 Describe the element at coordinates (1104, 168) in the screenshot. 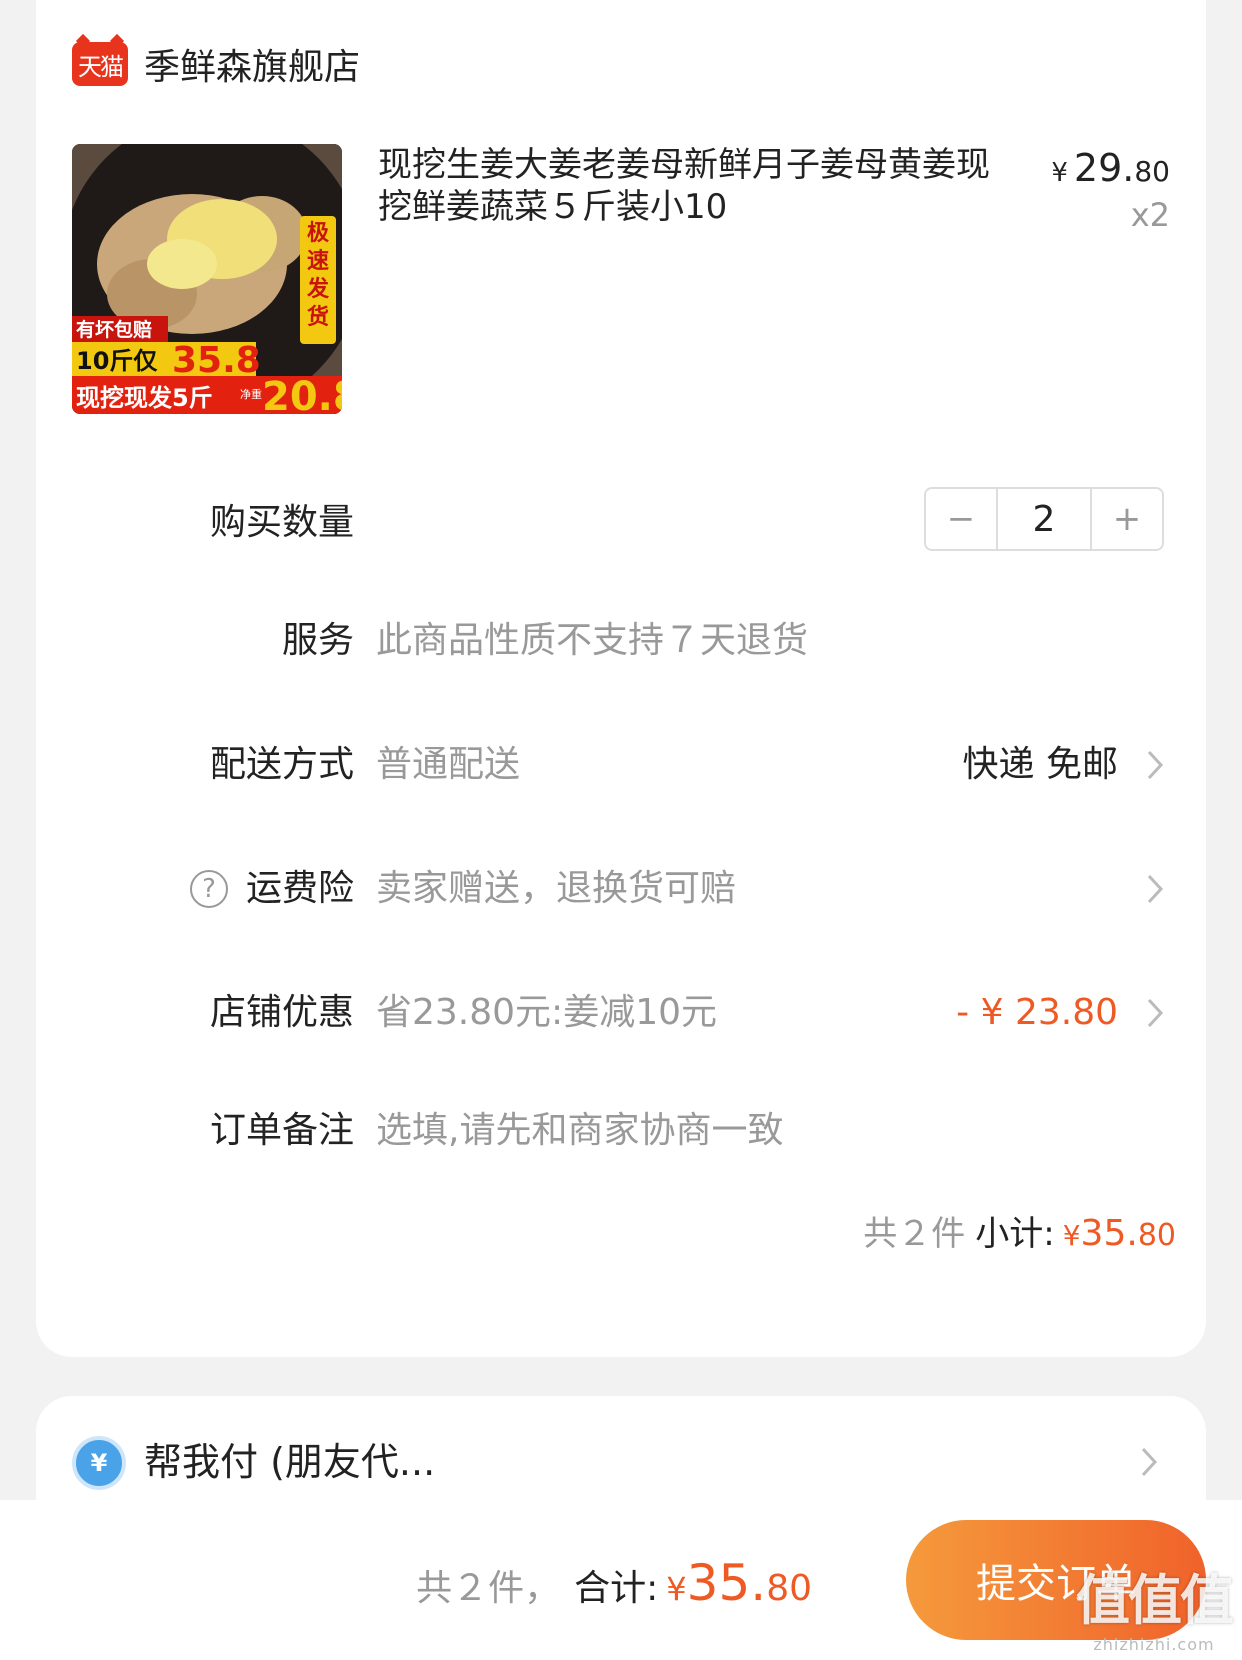

I see `price-integer: 29.` at that location.